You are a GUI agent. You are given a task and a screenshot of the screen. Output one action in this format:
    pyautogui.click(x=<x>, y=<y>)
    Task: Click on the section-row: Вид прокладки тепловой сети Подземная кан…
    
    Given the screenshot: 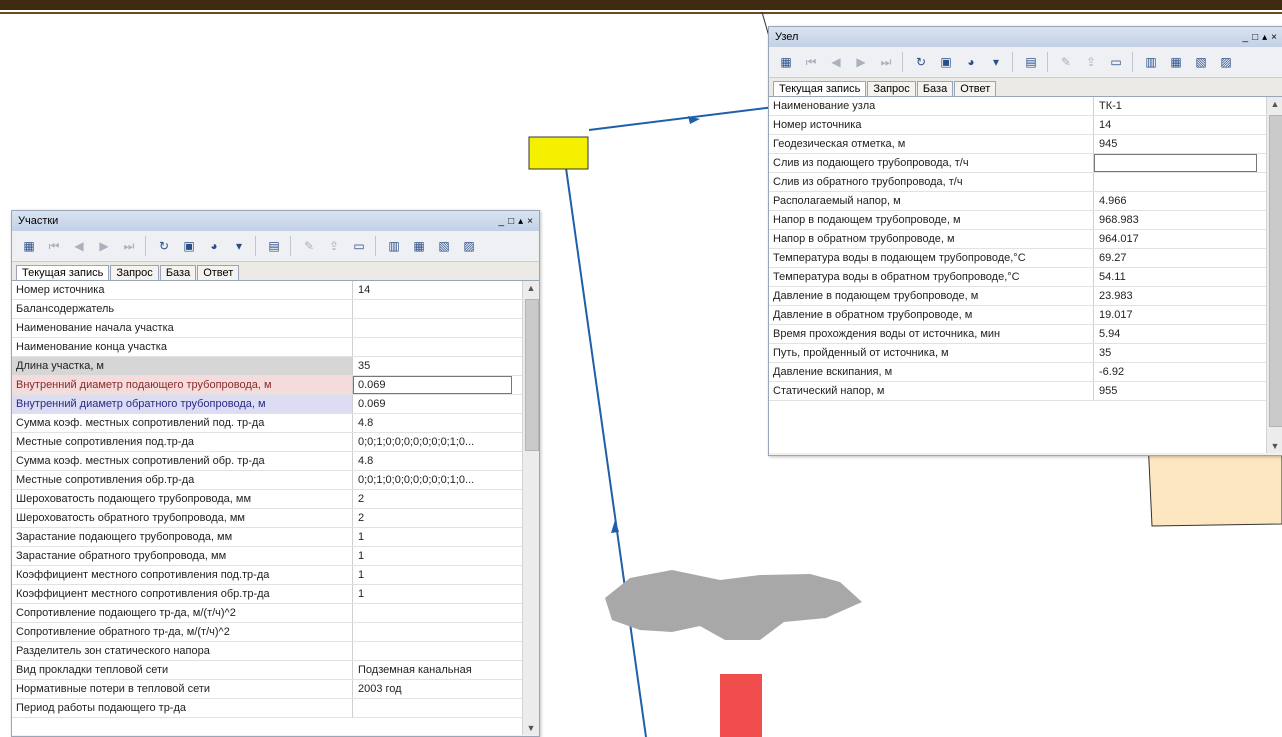 What is the action you would take?
    pyautogui.click(x=275, y=670)
    